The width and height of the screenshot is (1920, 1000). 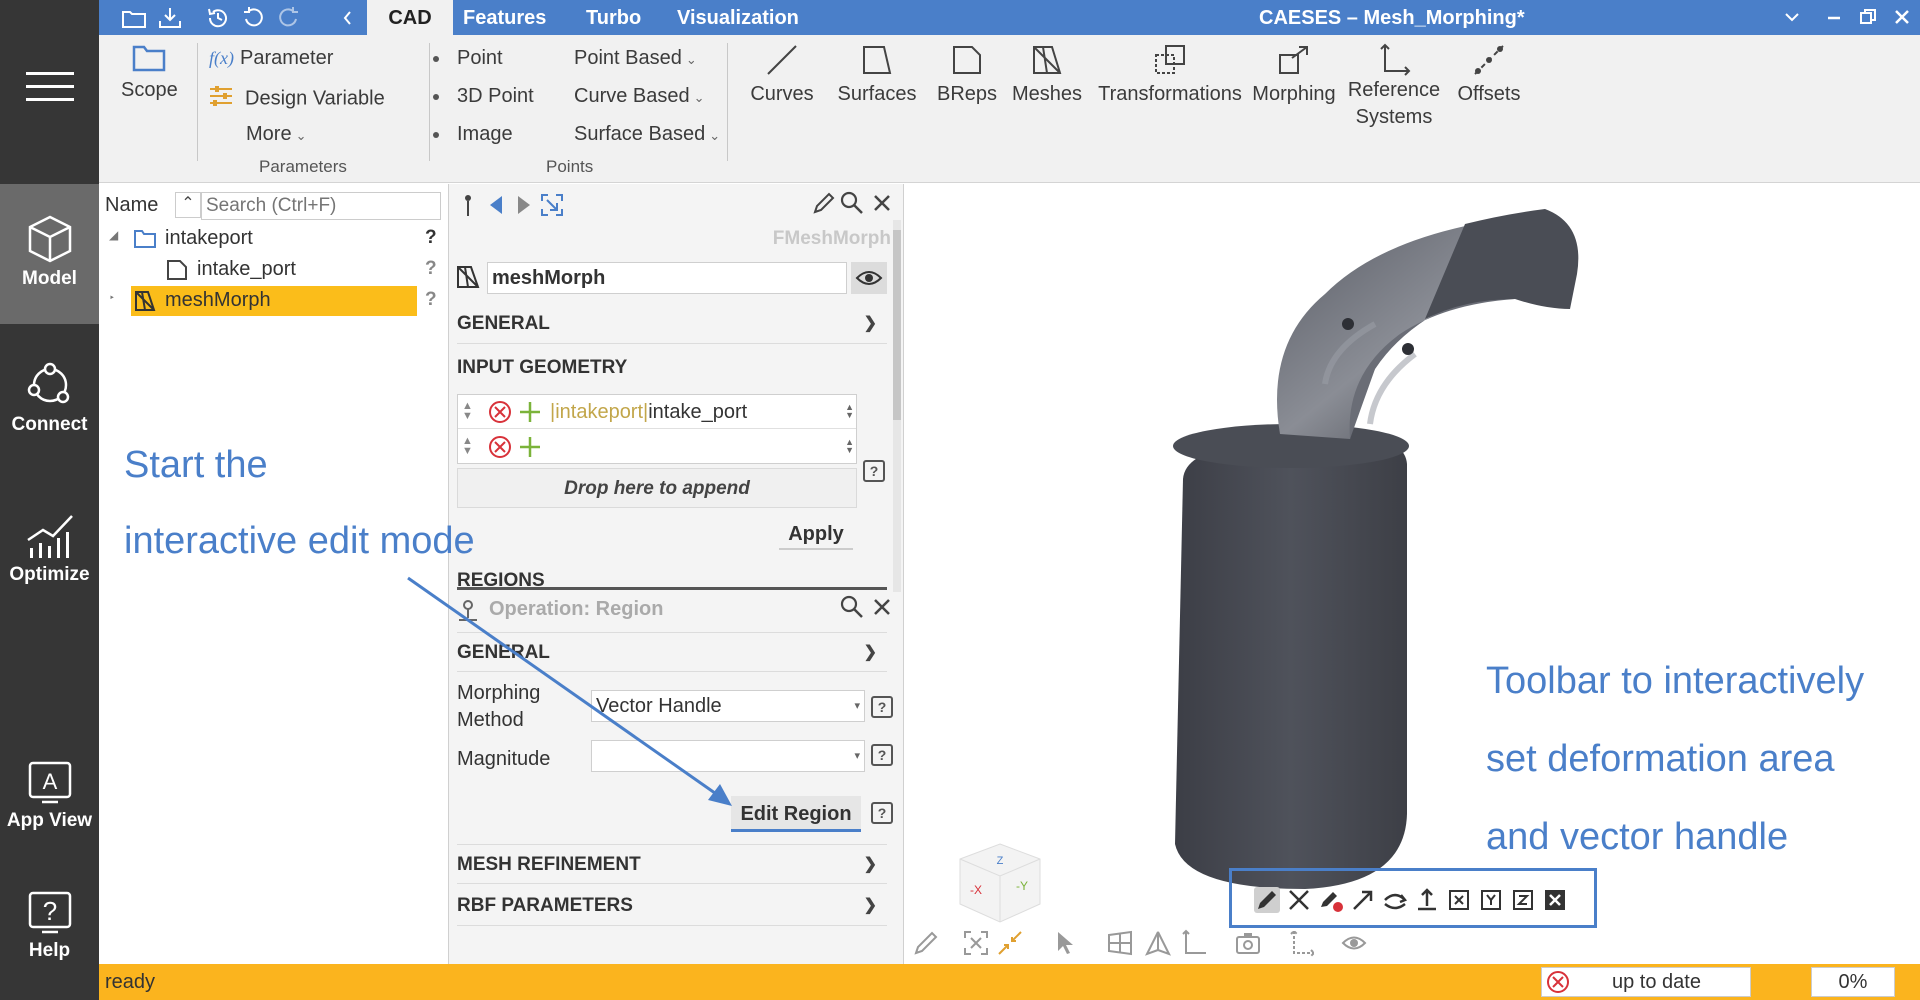 I want to click on axis-icon, so click(x=1194, y=943).